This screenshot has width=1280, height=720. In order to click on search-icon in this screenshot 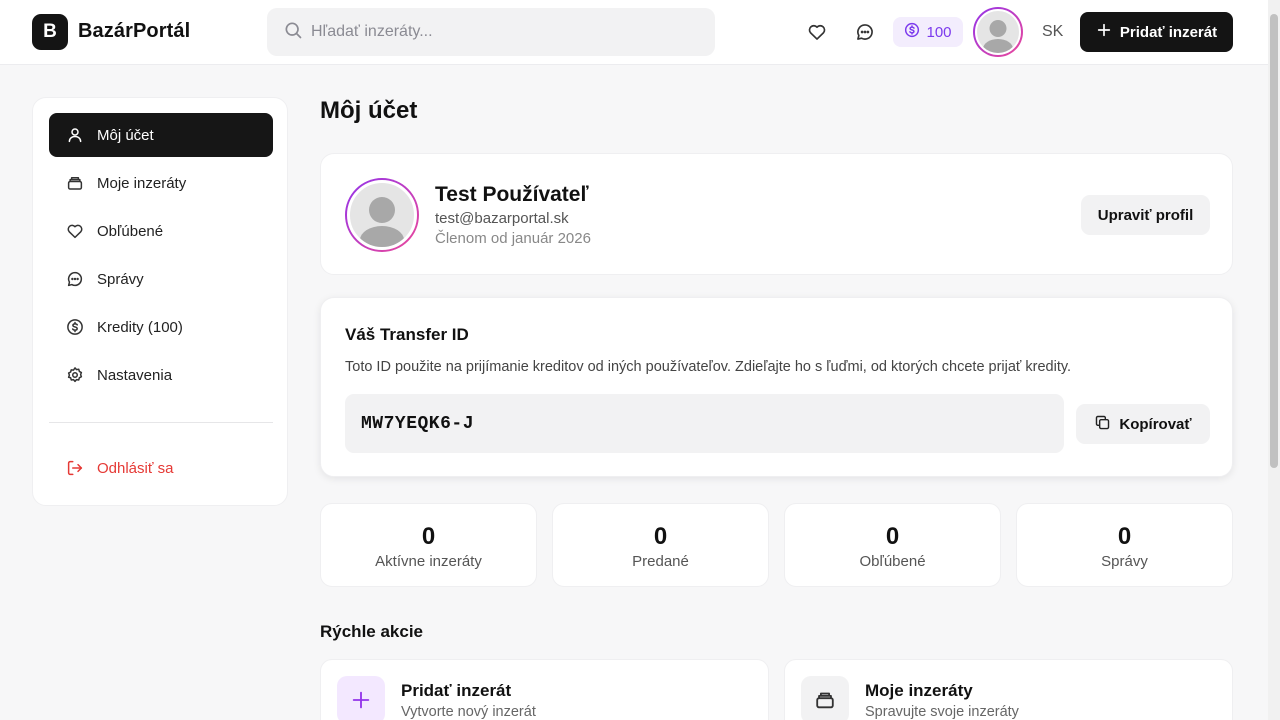, I will do `click(293, 32)`.